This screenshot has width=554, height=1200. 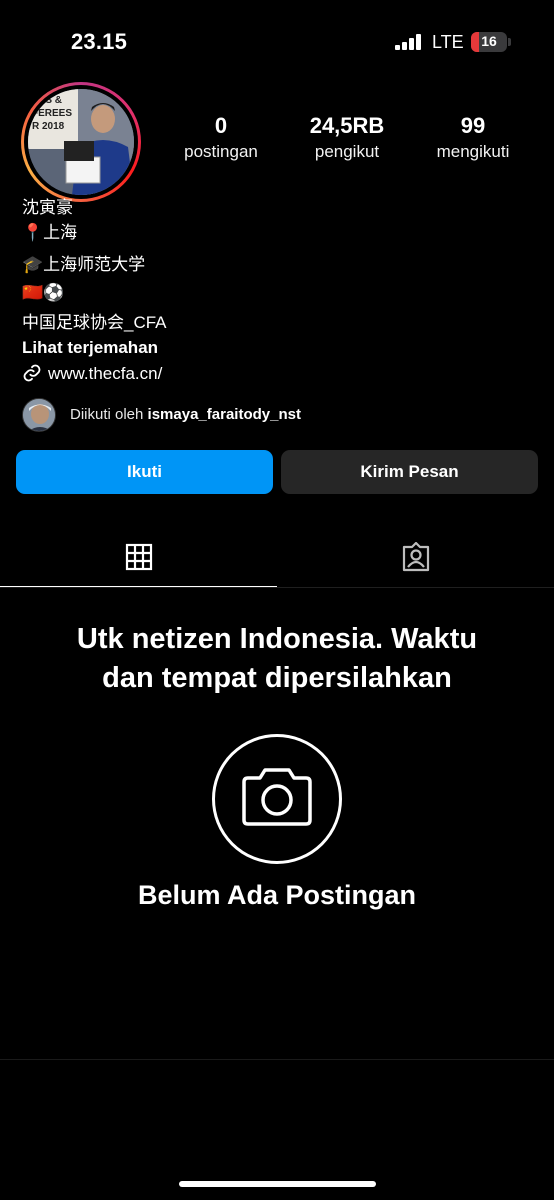 What do you see at coordinates (347, 151) in the screenshot?
I see `followers-label: pengikut` at bounding box center [347, 151].